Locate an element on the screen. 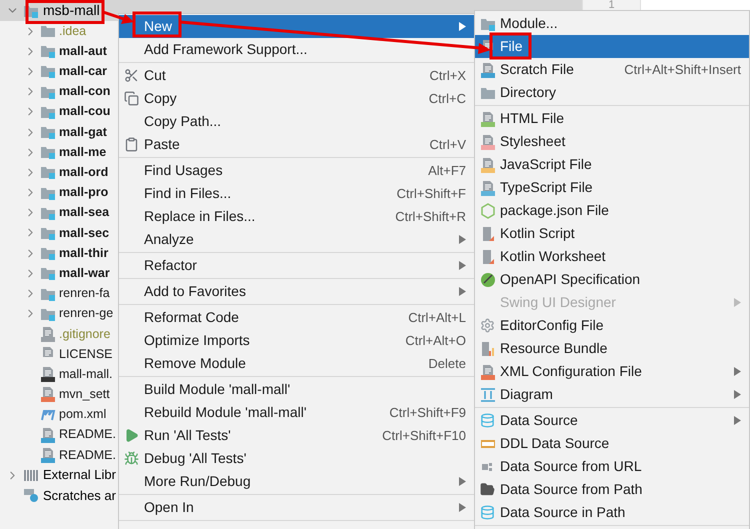 The height and width of the screenshot is (529, 750). menu-item: Replace in Files... Ctrl+Shift+R is located at coordinates (296, 216).